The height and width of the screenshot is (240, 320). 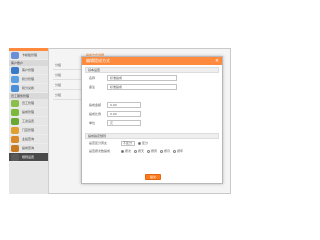 I want to click on sidebar-item: 规则设置, so click(x=28, y=157).